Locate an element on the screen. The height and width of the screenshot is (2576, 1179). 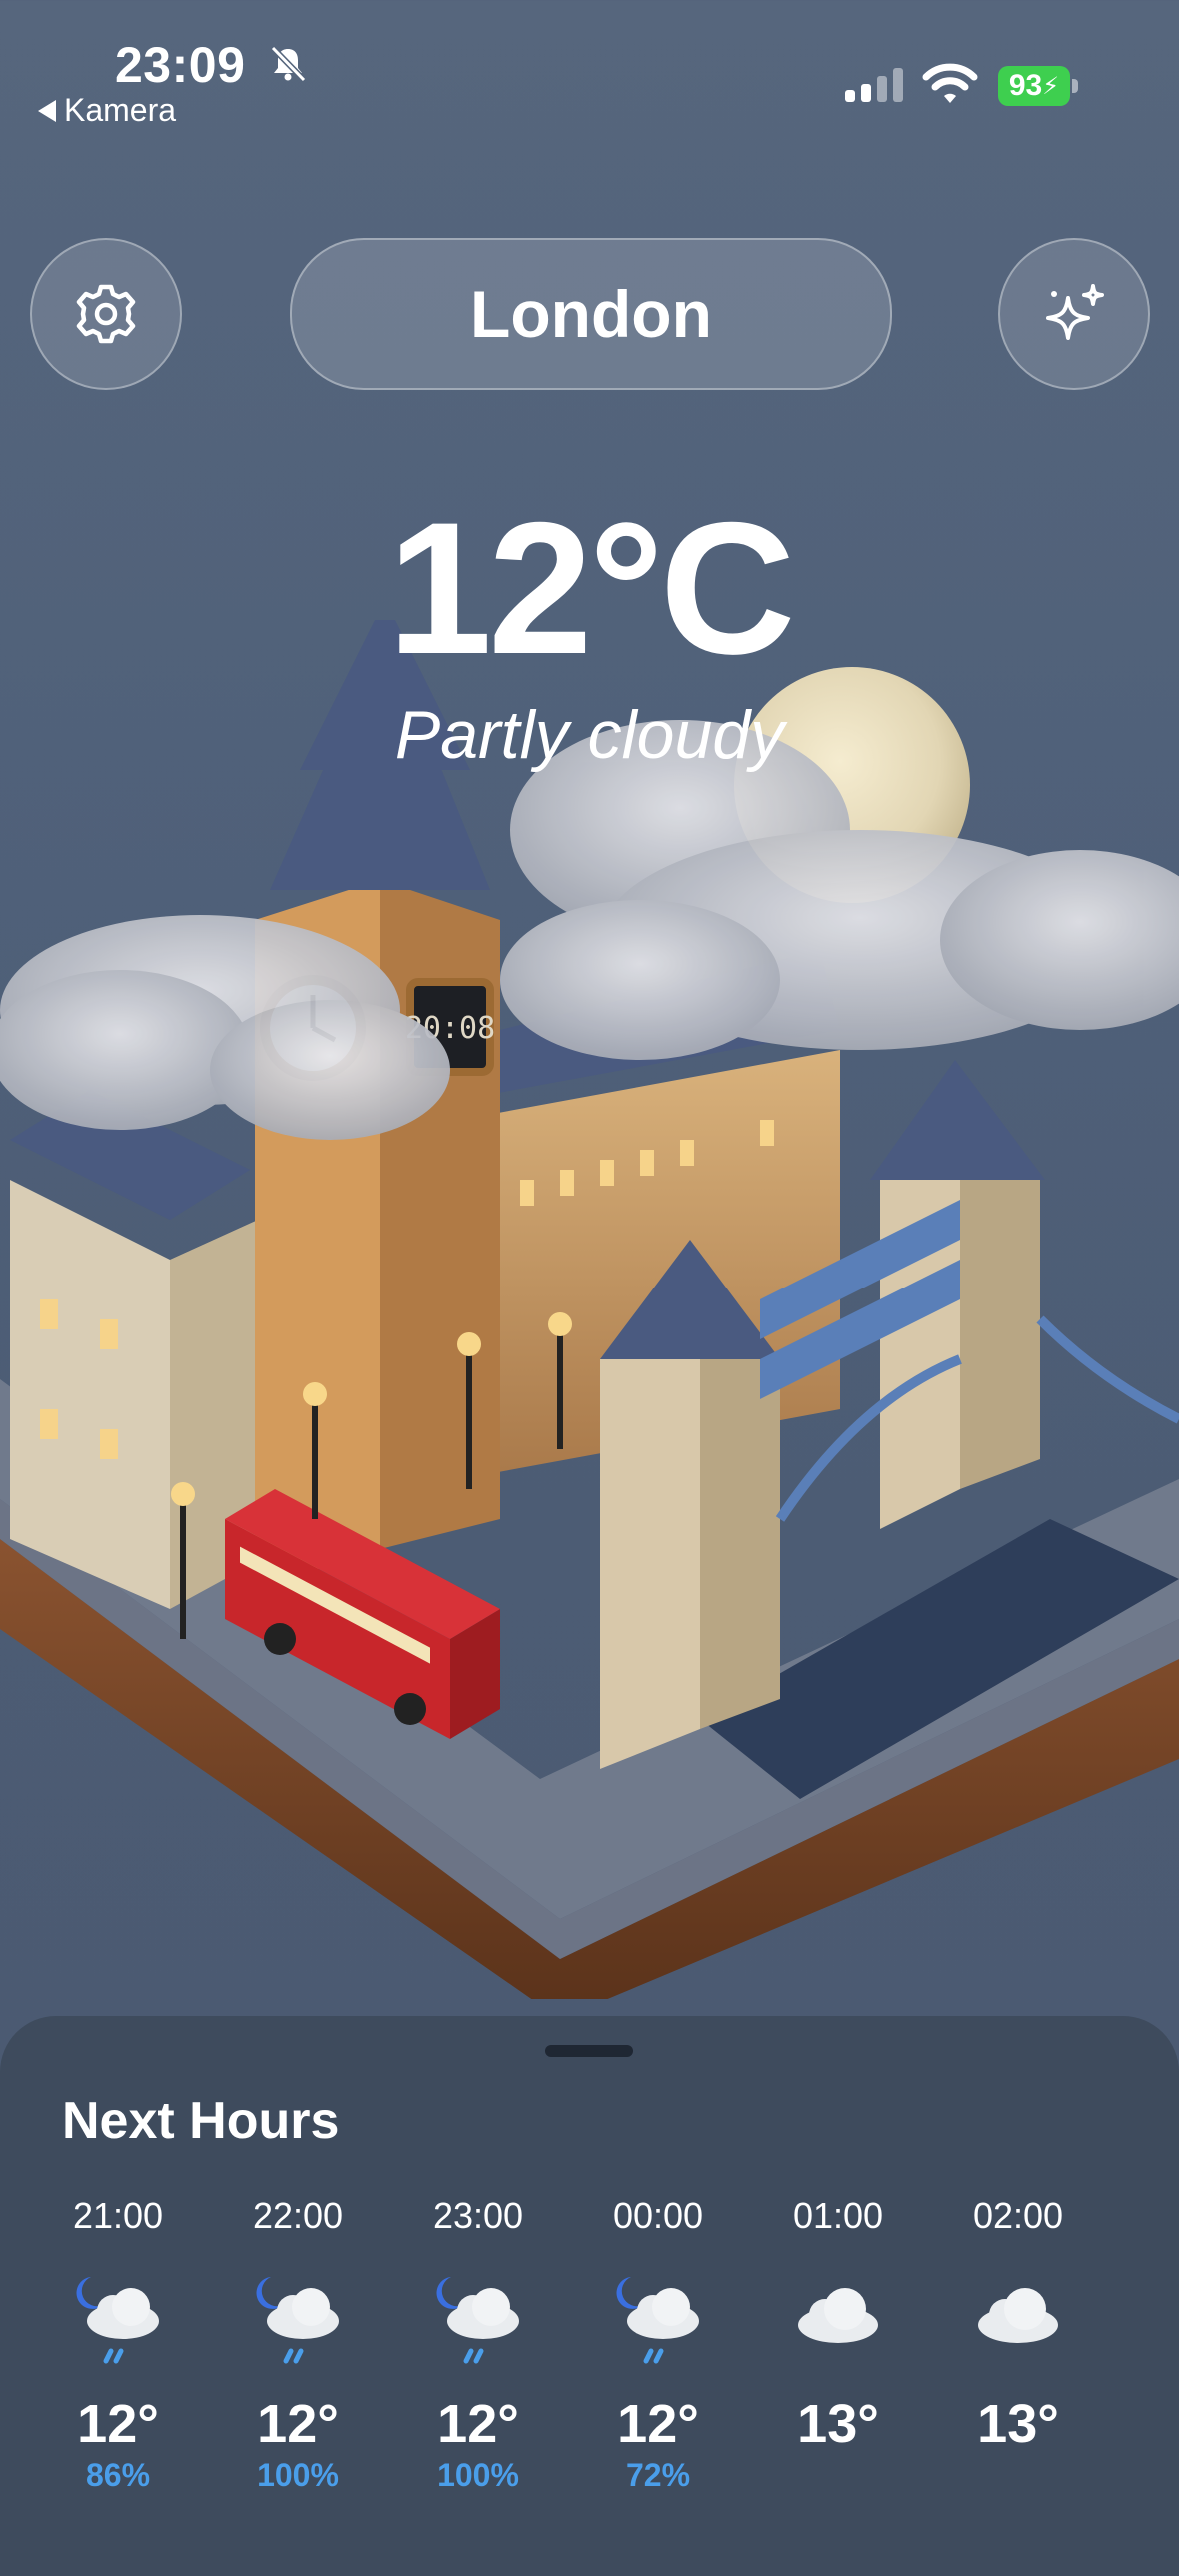
status-time: 23:09 is located at coordinates (180, 65).